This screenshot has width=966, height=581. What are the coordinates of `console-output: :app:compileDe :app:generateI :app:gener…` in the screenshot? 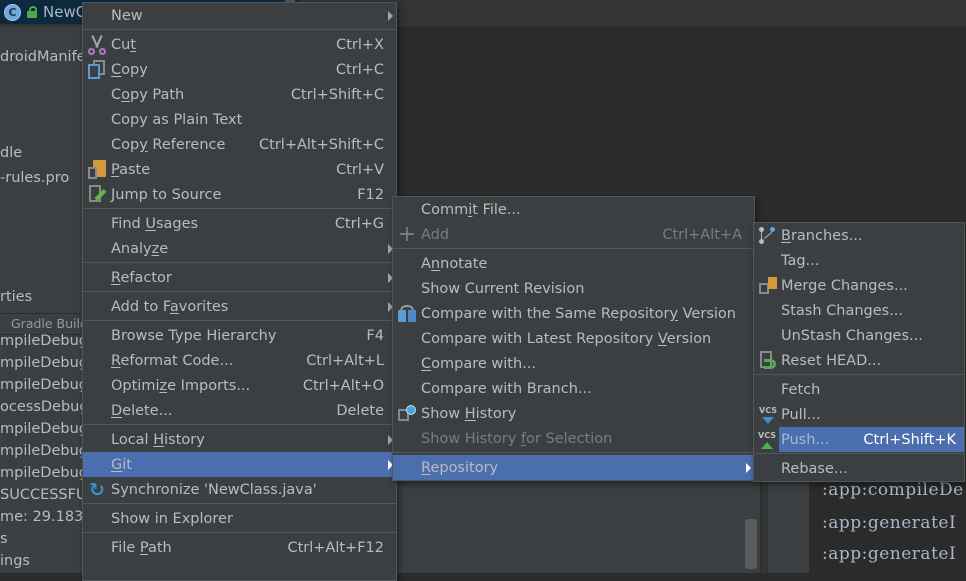 It's located at (888, 526).